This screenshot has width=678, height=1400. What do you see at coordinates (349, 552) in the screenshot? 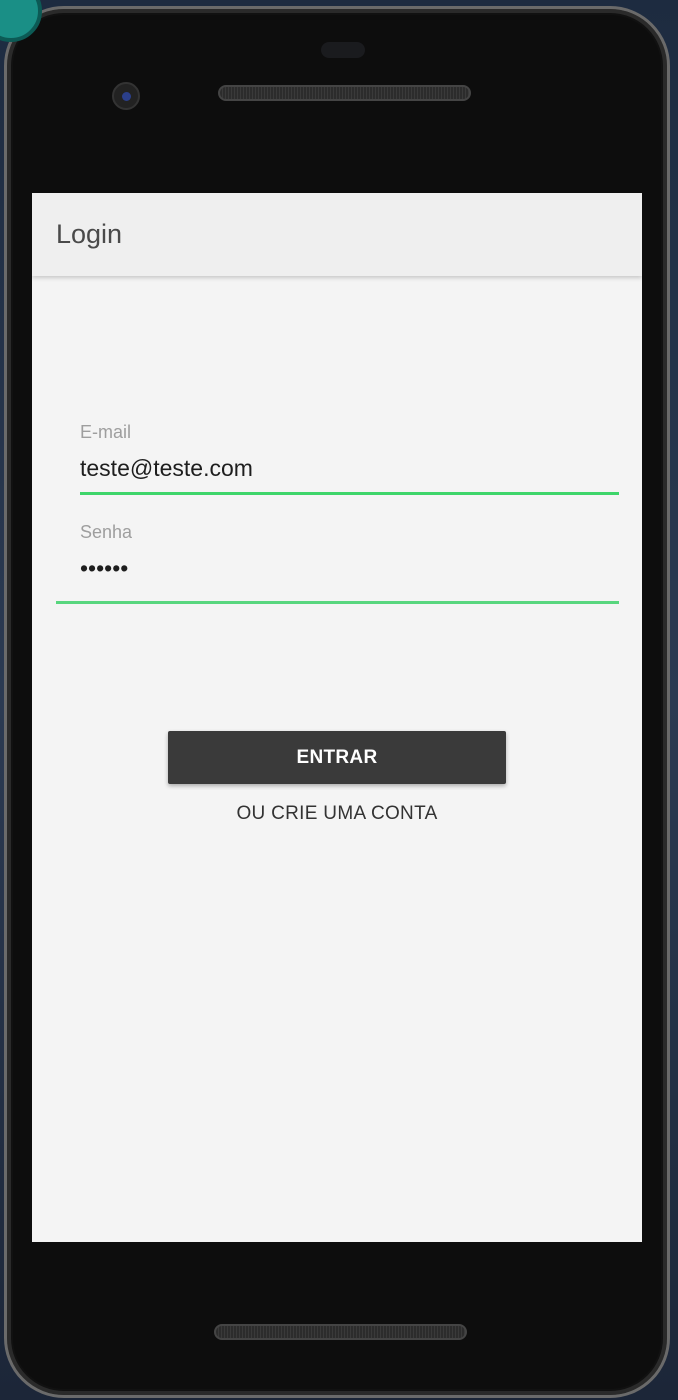
I see `password-field: Senha ••••••` at bounding box center [349, 552].